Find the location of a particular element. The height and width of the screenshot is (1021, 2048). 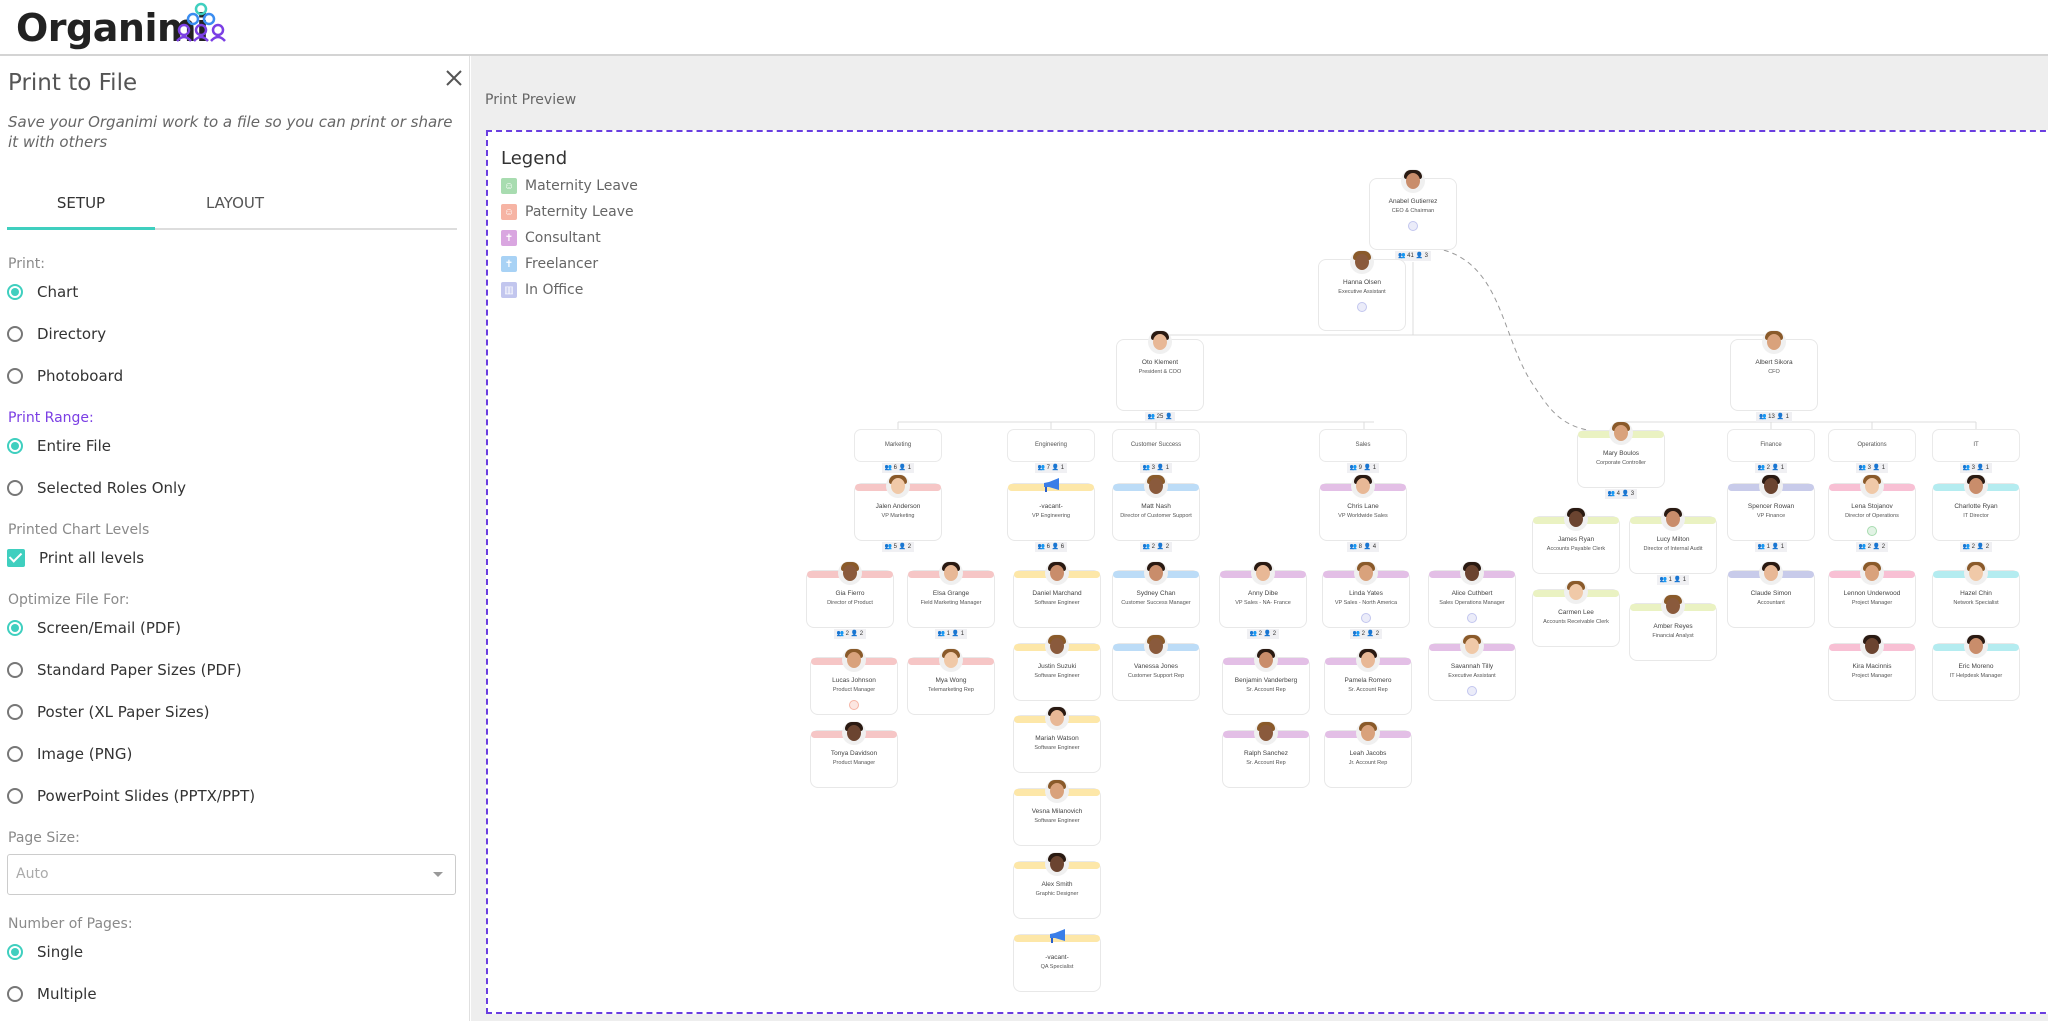

option-label: Chart is located at coordinates (58, 292).